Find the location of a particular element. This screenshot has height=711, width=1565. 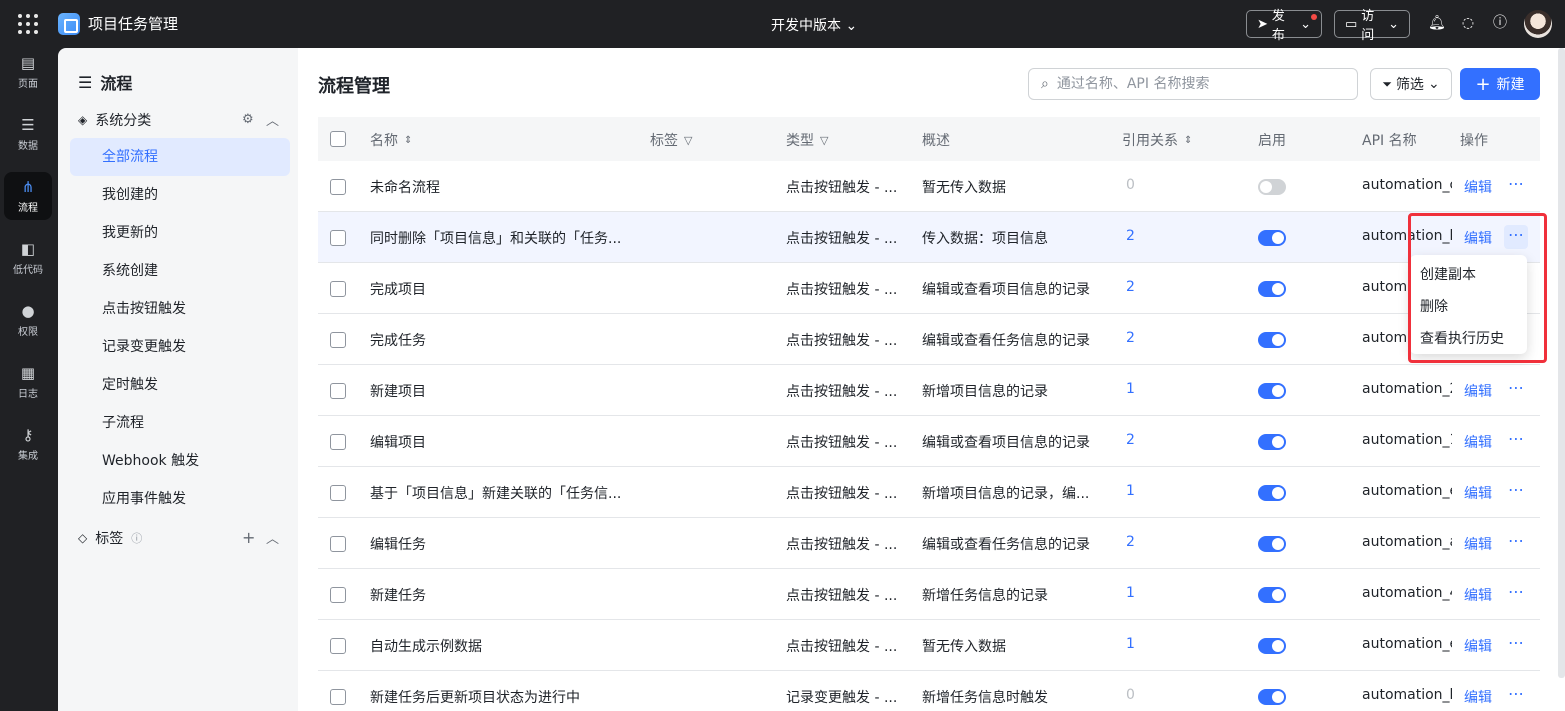

visit-button: ▭ 访问 ⌄ is located at coordinates (1372, 26).